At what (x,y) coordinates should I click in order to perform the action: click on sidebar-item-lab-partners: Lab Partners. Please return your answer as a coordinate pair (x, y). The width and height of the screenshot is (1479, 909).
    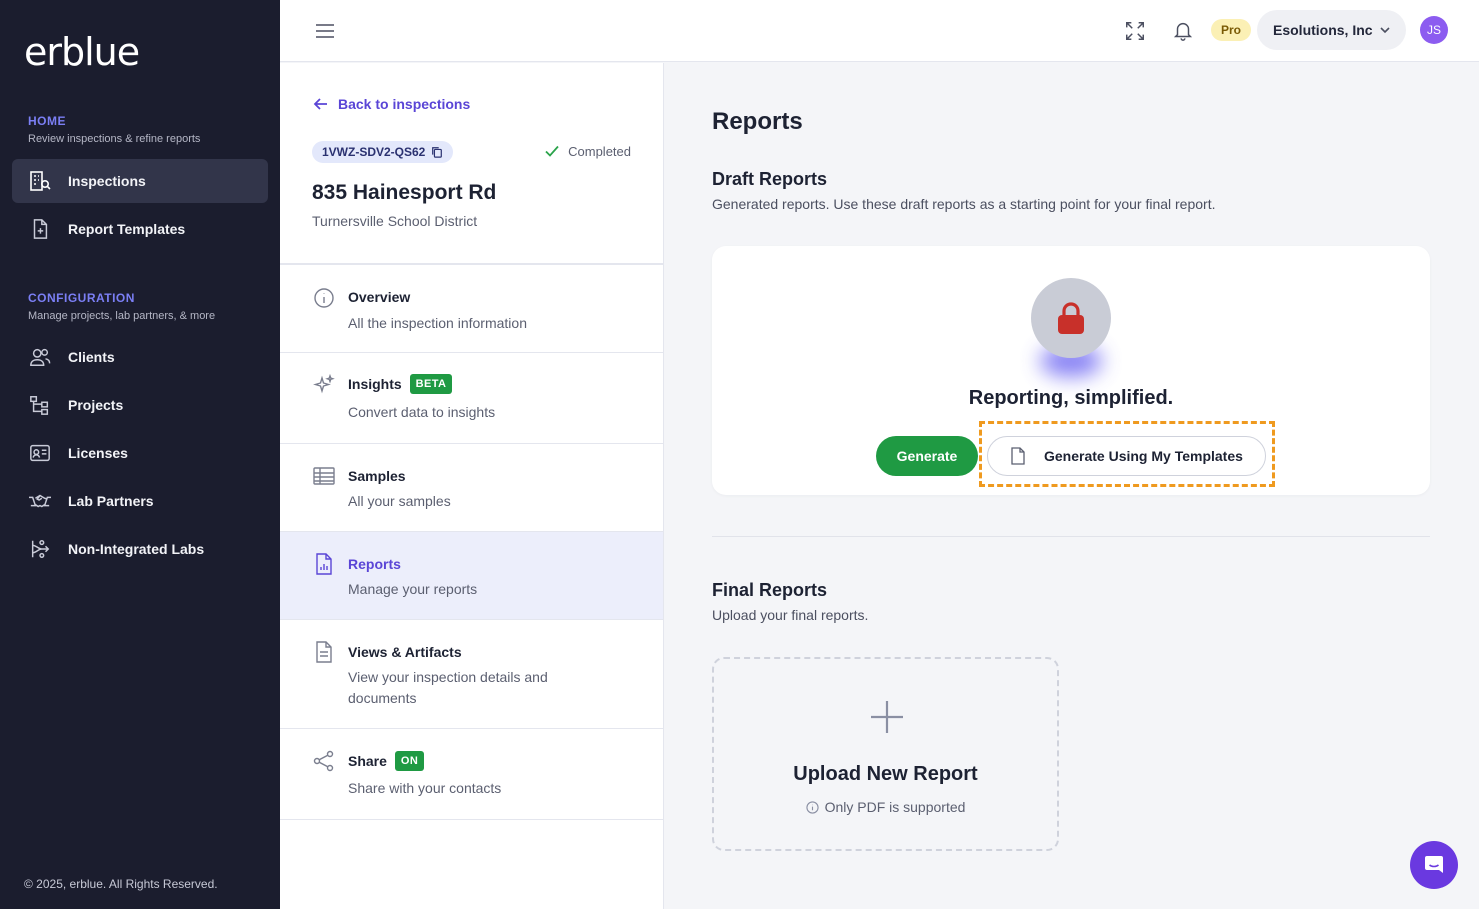
    Looking at the image, I should click on (140, 501).